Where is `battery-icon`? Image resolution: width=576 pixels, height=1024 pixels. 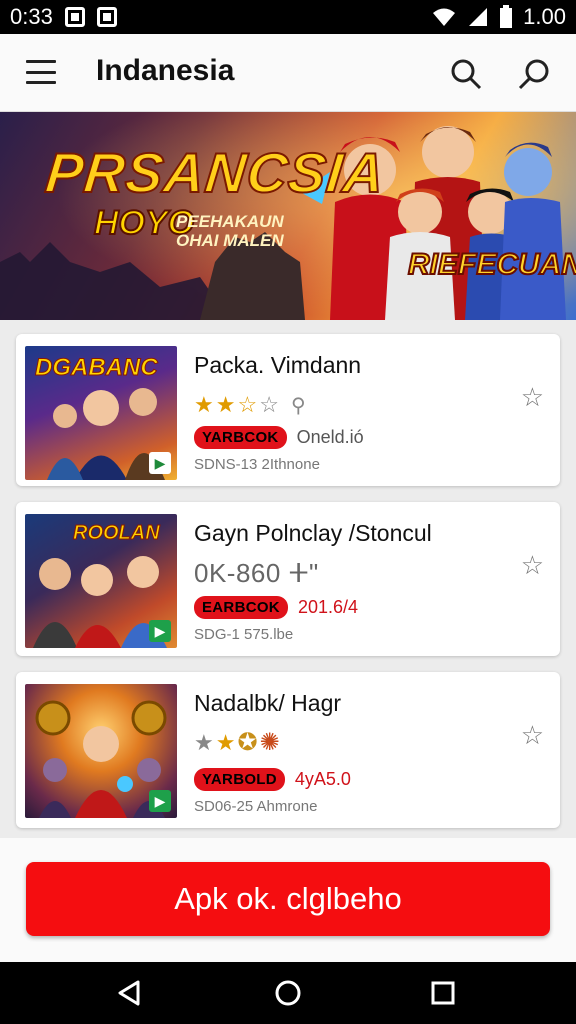
battery-icon is located at coordinates (506, 16).